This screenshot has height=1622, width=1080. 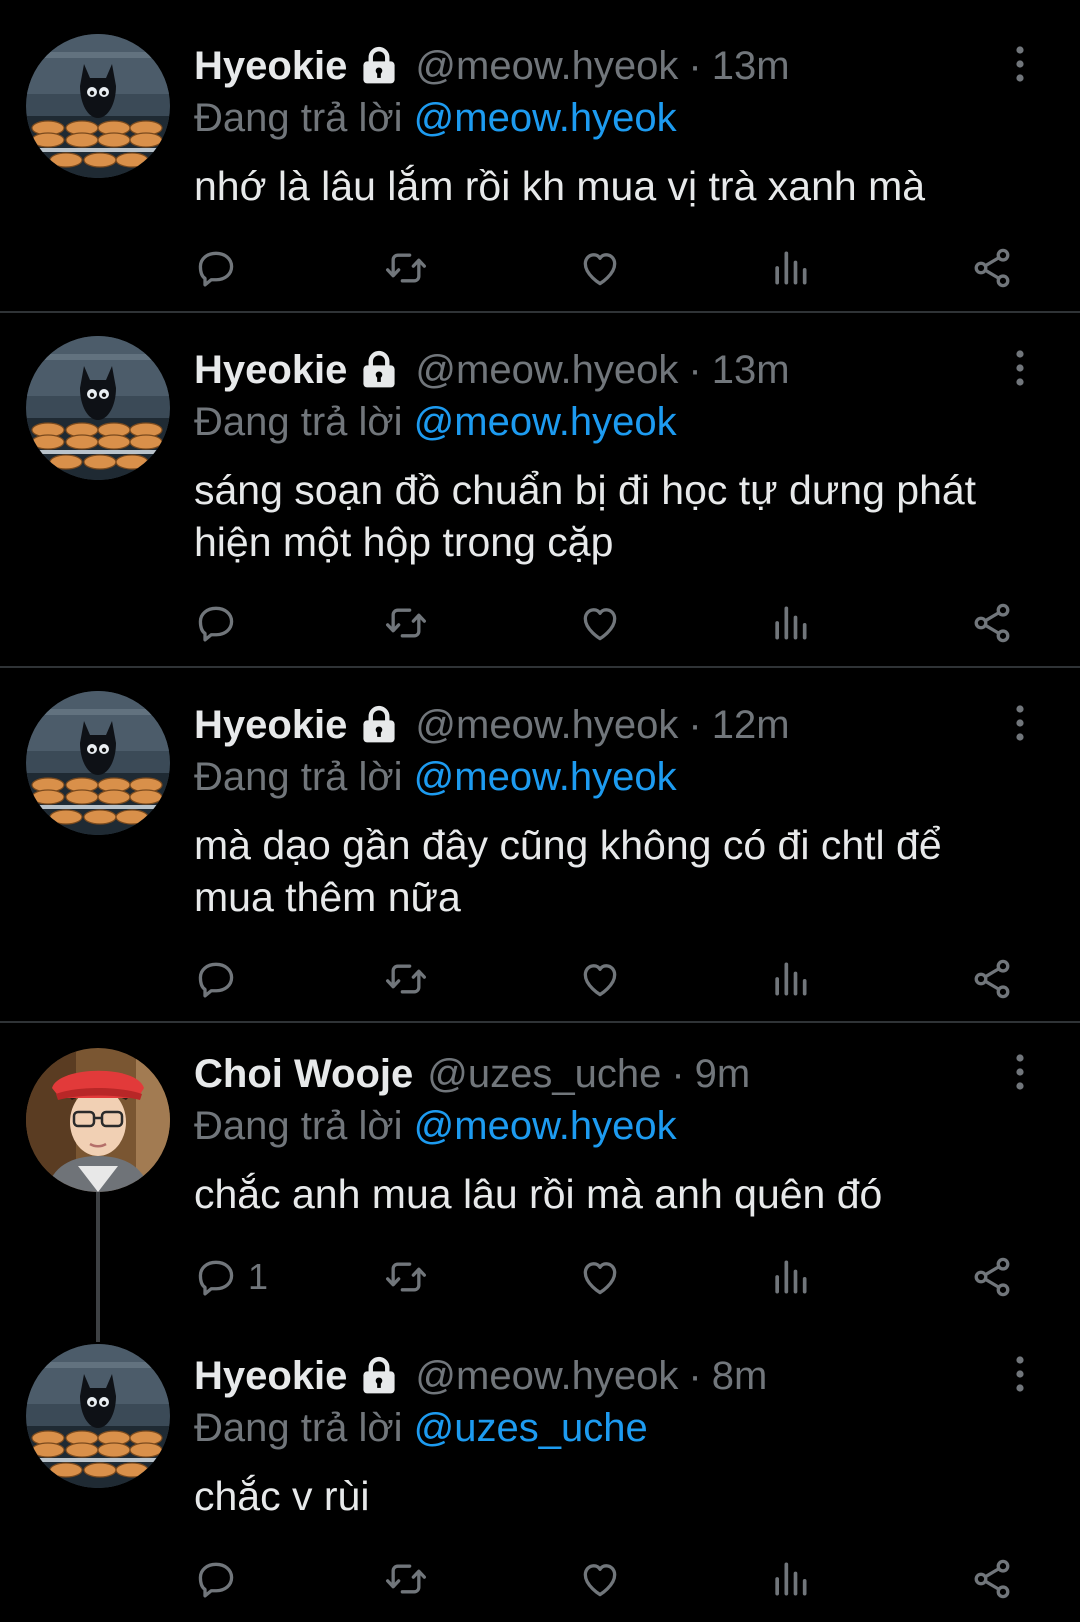 What do you see at coordinates (723, 1074) in the screenshot?
I see `timestamp: 9m` at bounding box center [723, 1074].